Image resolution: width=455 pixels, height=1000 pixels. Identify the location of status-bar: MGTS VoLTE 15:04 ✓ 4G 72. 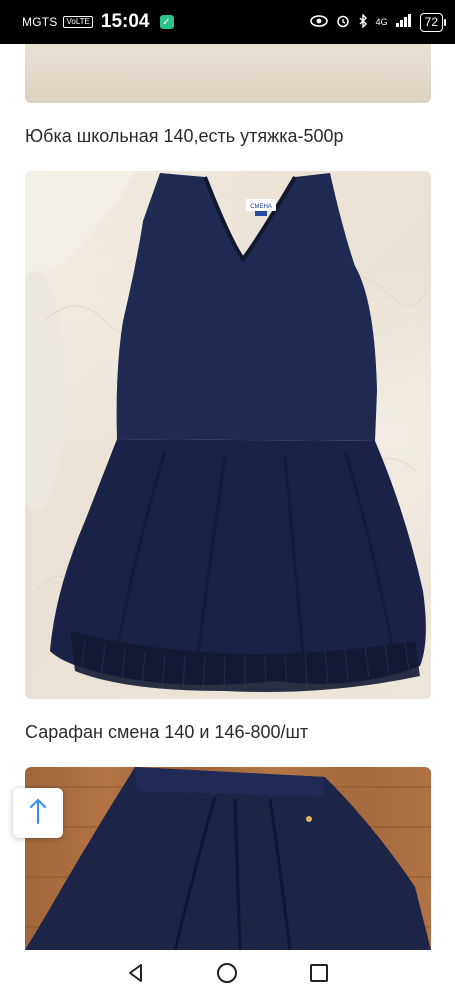
(227, 22).